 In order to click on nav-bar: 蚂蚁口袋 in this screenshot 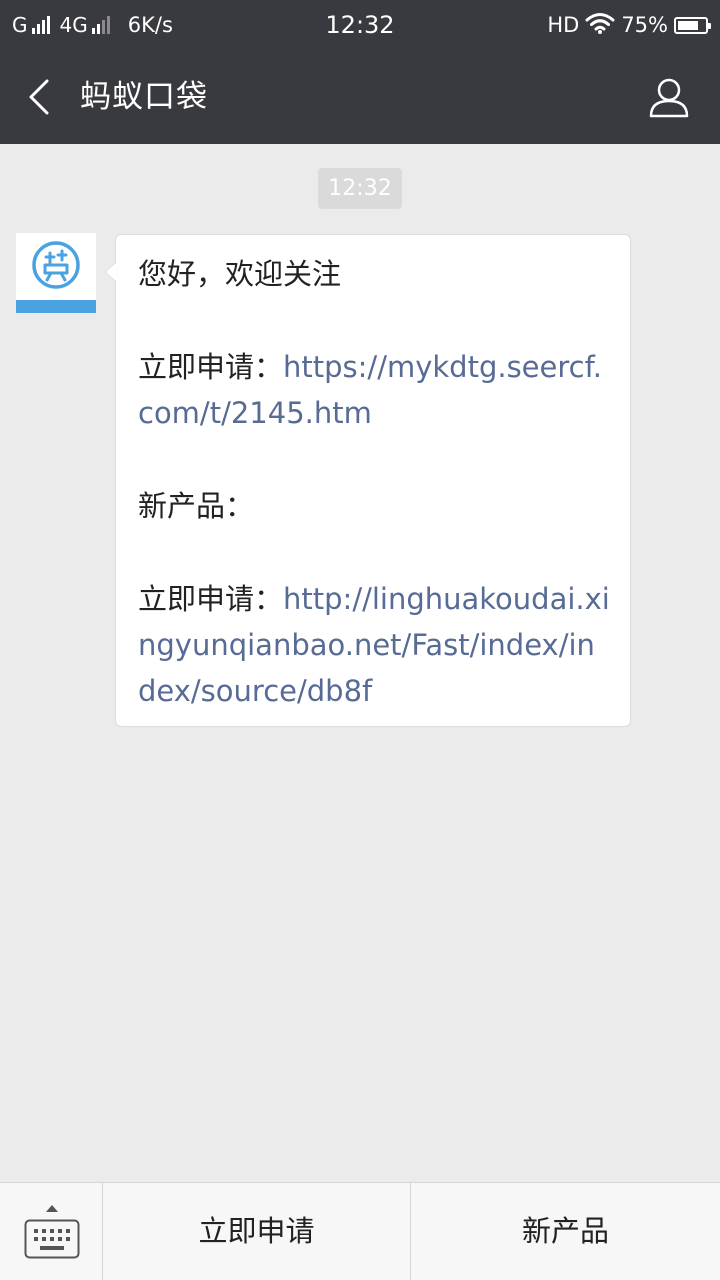, I will do `click(360, 97)`.